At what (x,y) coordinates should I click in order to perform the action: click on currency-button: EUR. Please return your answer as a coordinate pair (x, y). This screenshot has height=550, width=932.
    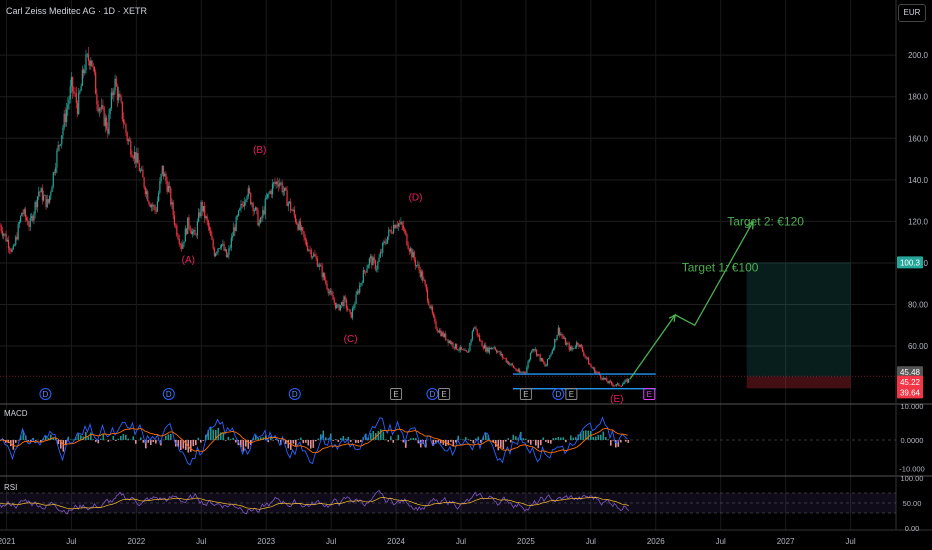
    Looking at the image, I should click on (912, 13).